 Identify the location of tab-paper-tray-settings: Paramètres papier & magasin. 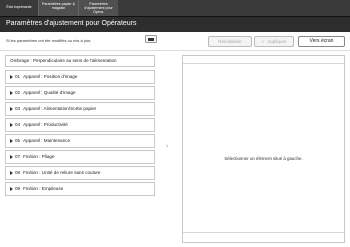
(58, 8).